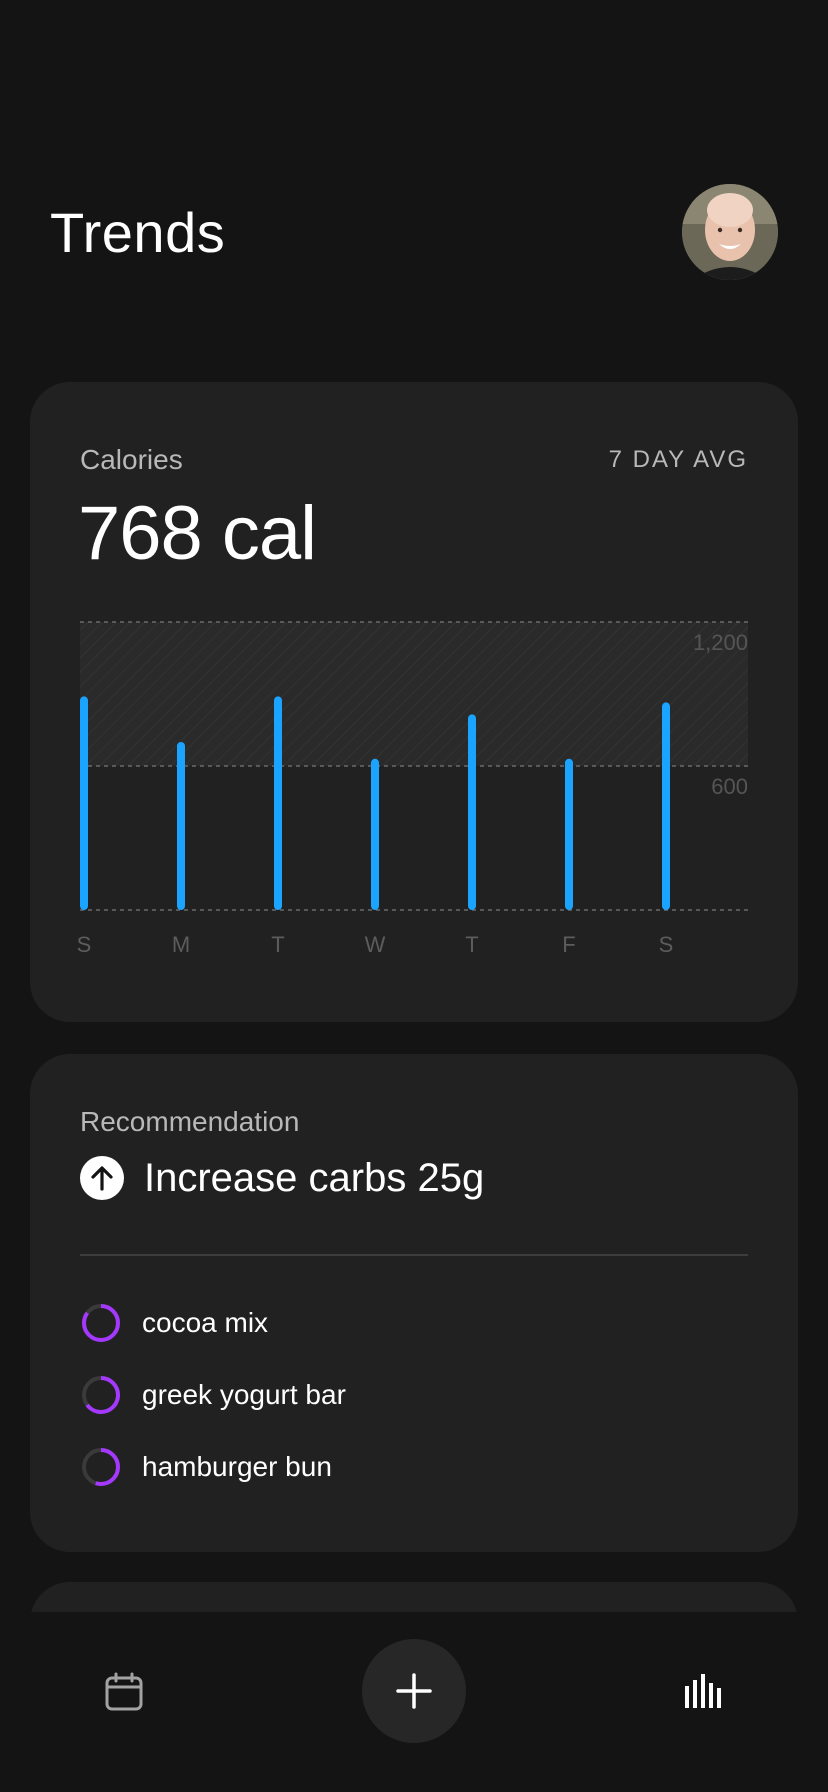  What do you see at coordinates (102, 1178) in the screenshot?
I see `arrow-up-icon` at bounding box center [102, 1178].